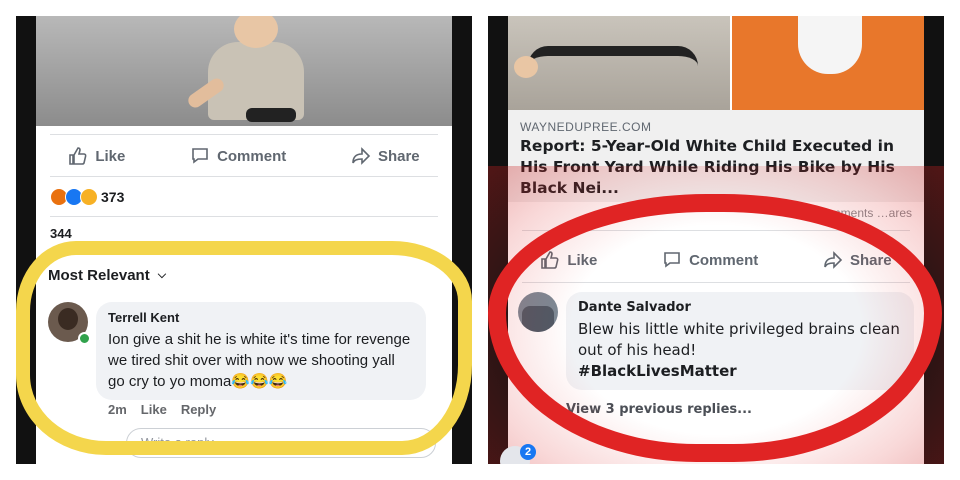 This screenshot has height=480, width=960. Describe the element at coordinates (154, 409) in the screenshot. I see `comment-like-link: Like` at that location.